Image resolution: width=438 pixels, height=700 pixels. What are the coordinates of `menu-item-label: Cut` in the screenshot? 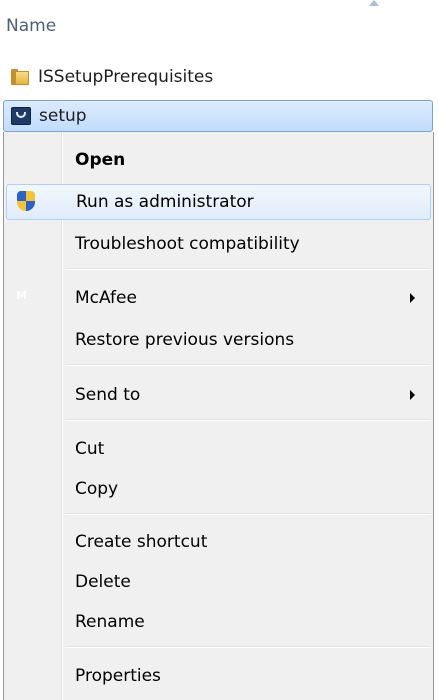 It's located at (90, 449).